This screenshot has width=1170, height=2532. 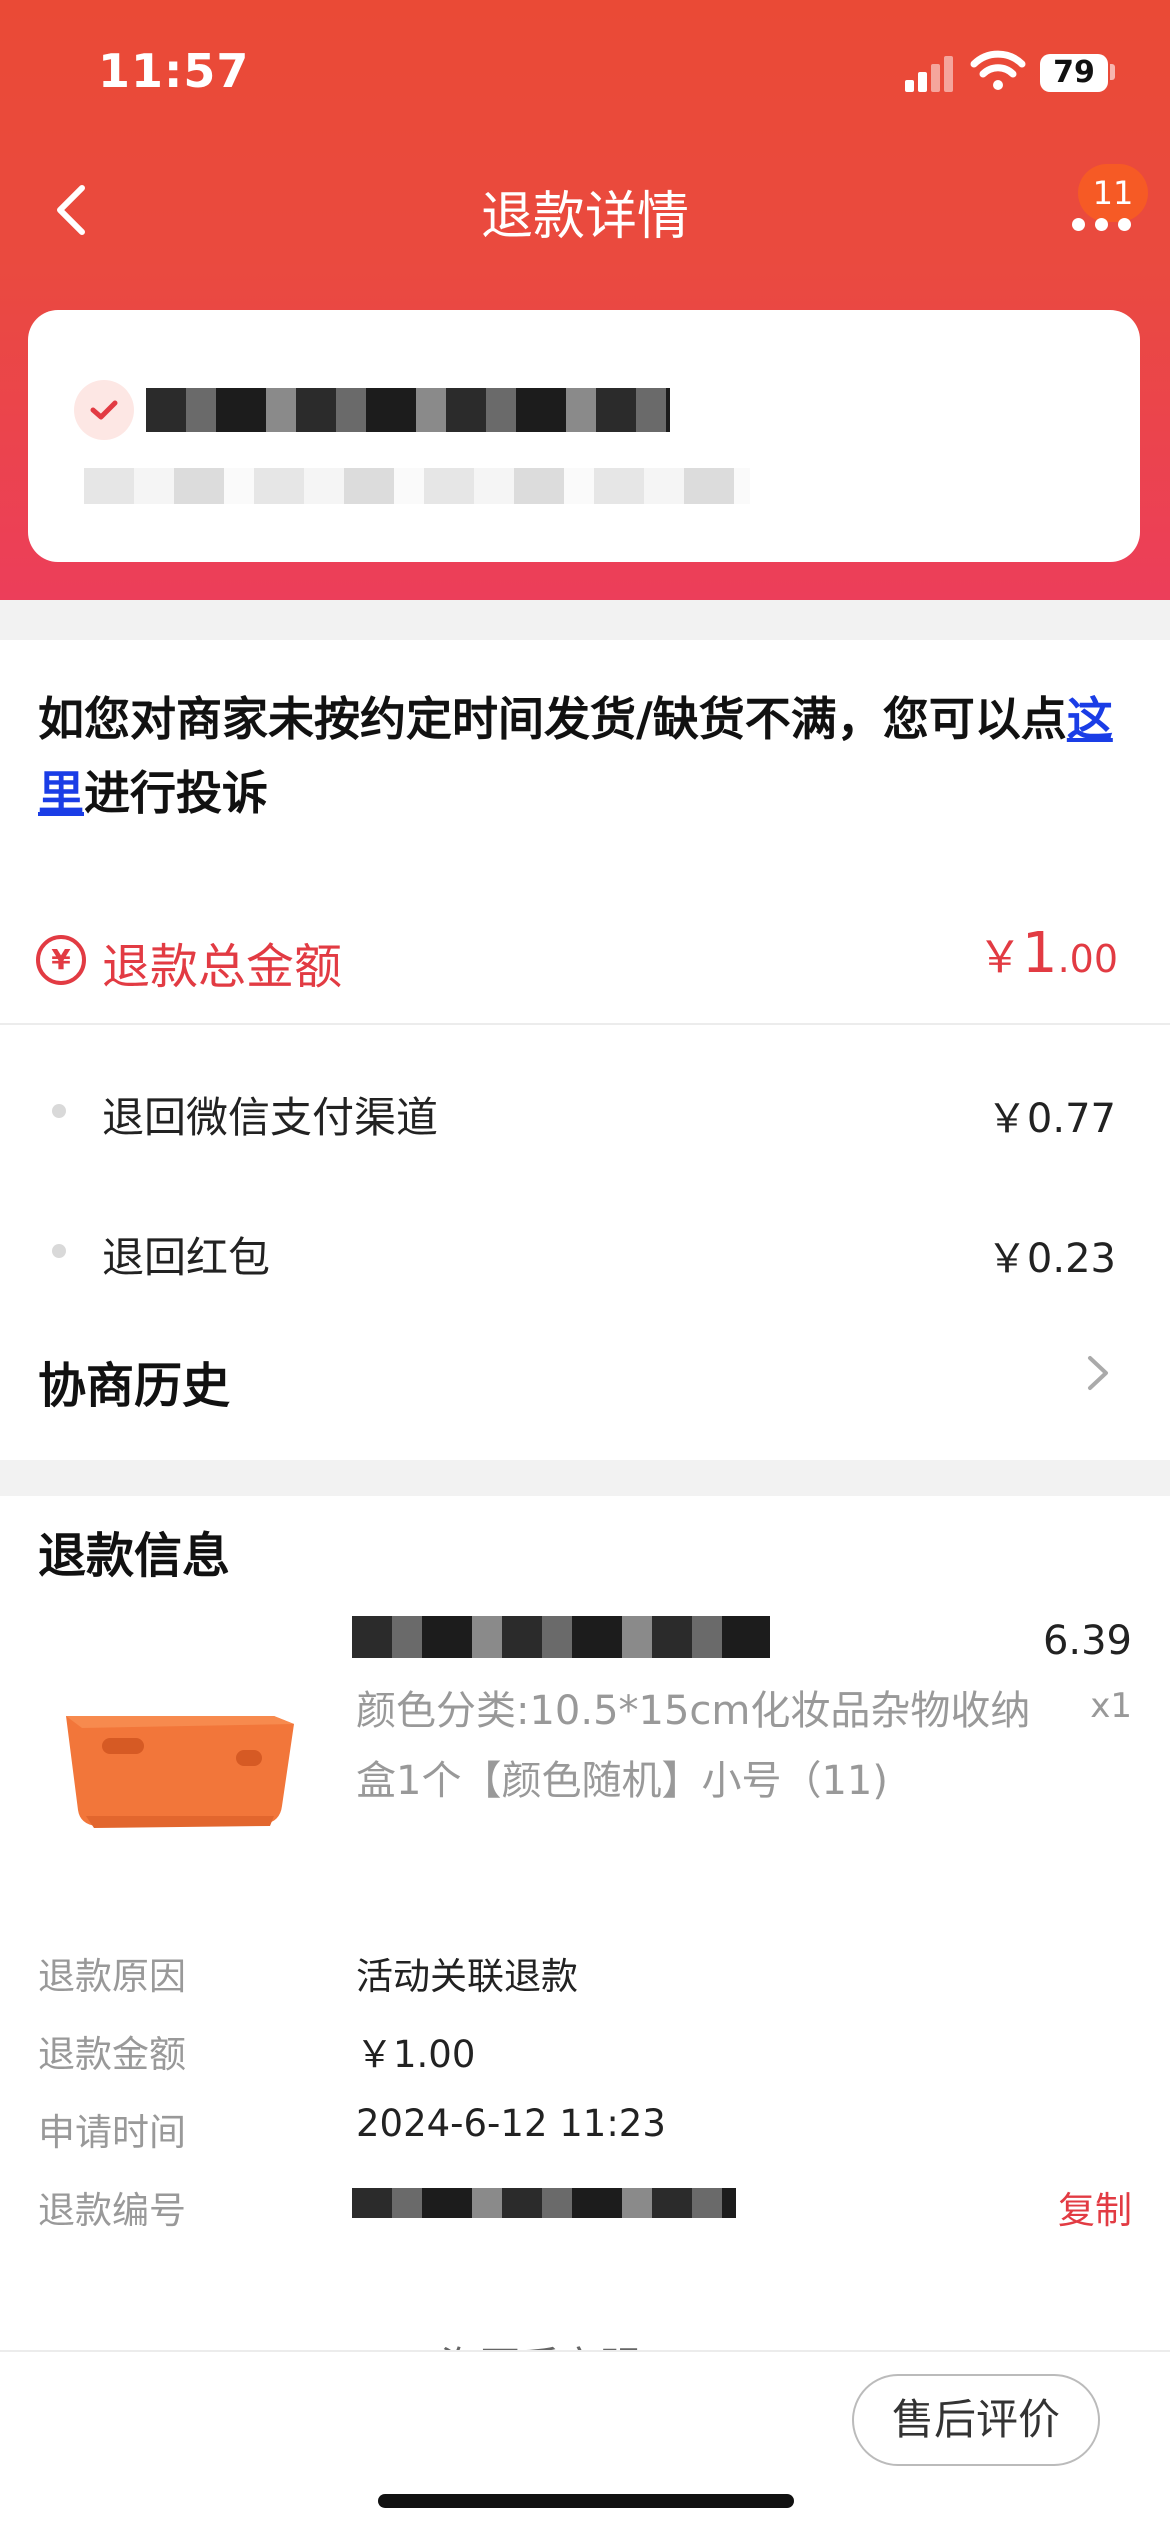 What do you see at coordinates (585, 1370) in the screenshot?
I see `negotiation-history-row: 协商历史` at bounding box center [585, 1370].